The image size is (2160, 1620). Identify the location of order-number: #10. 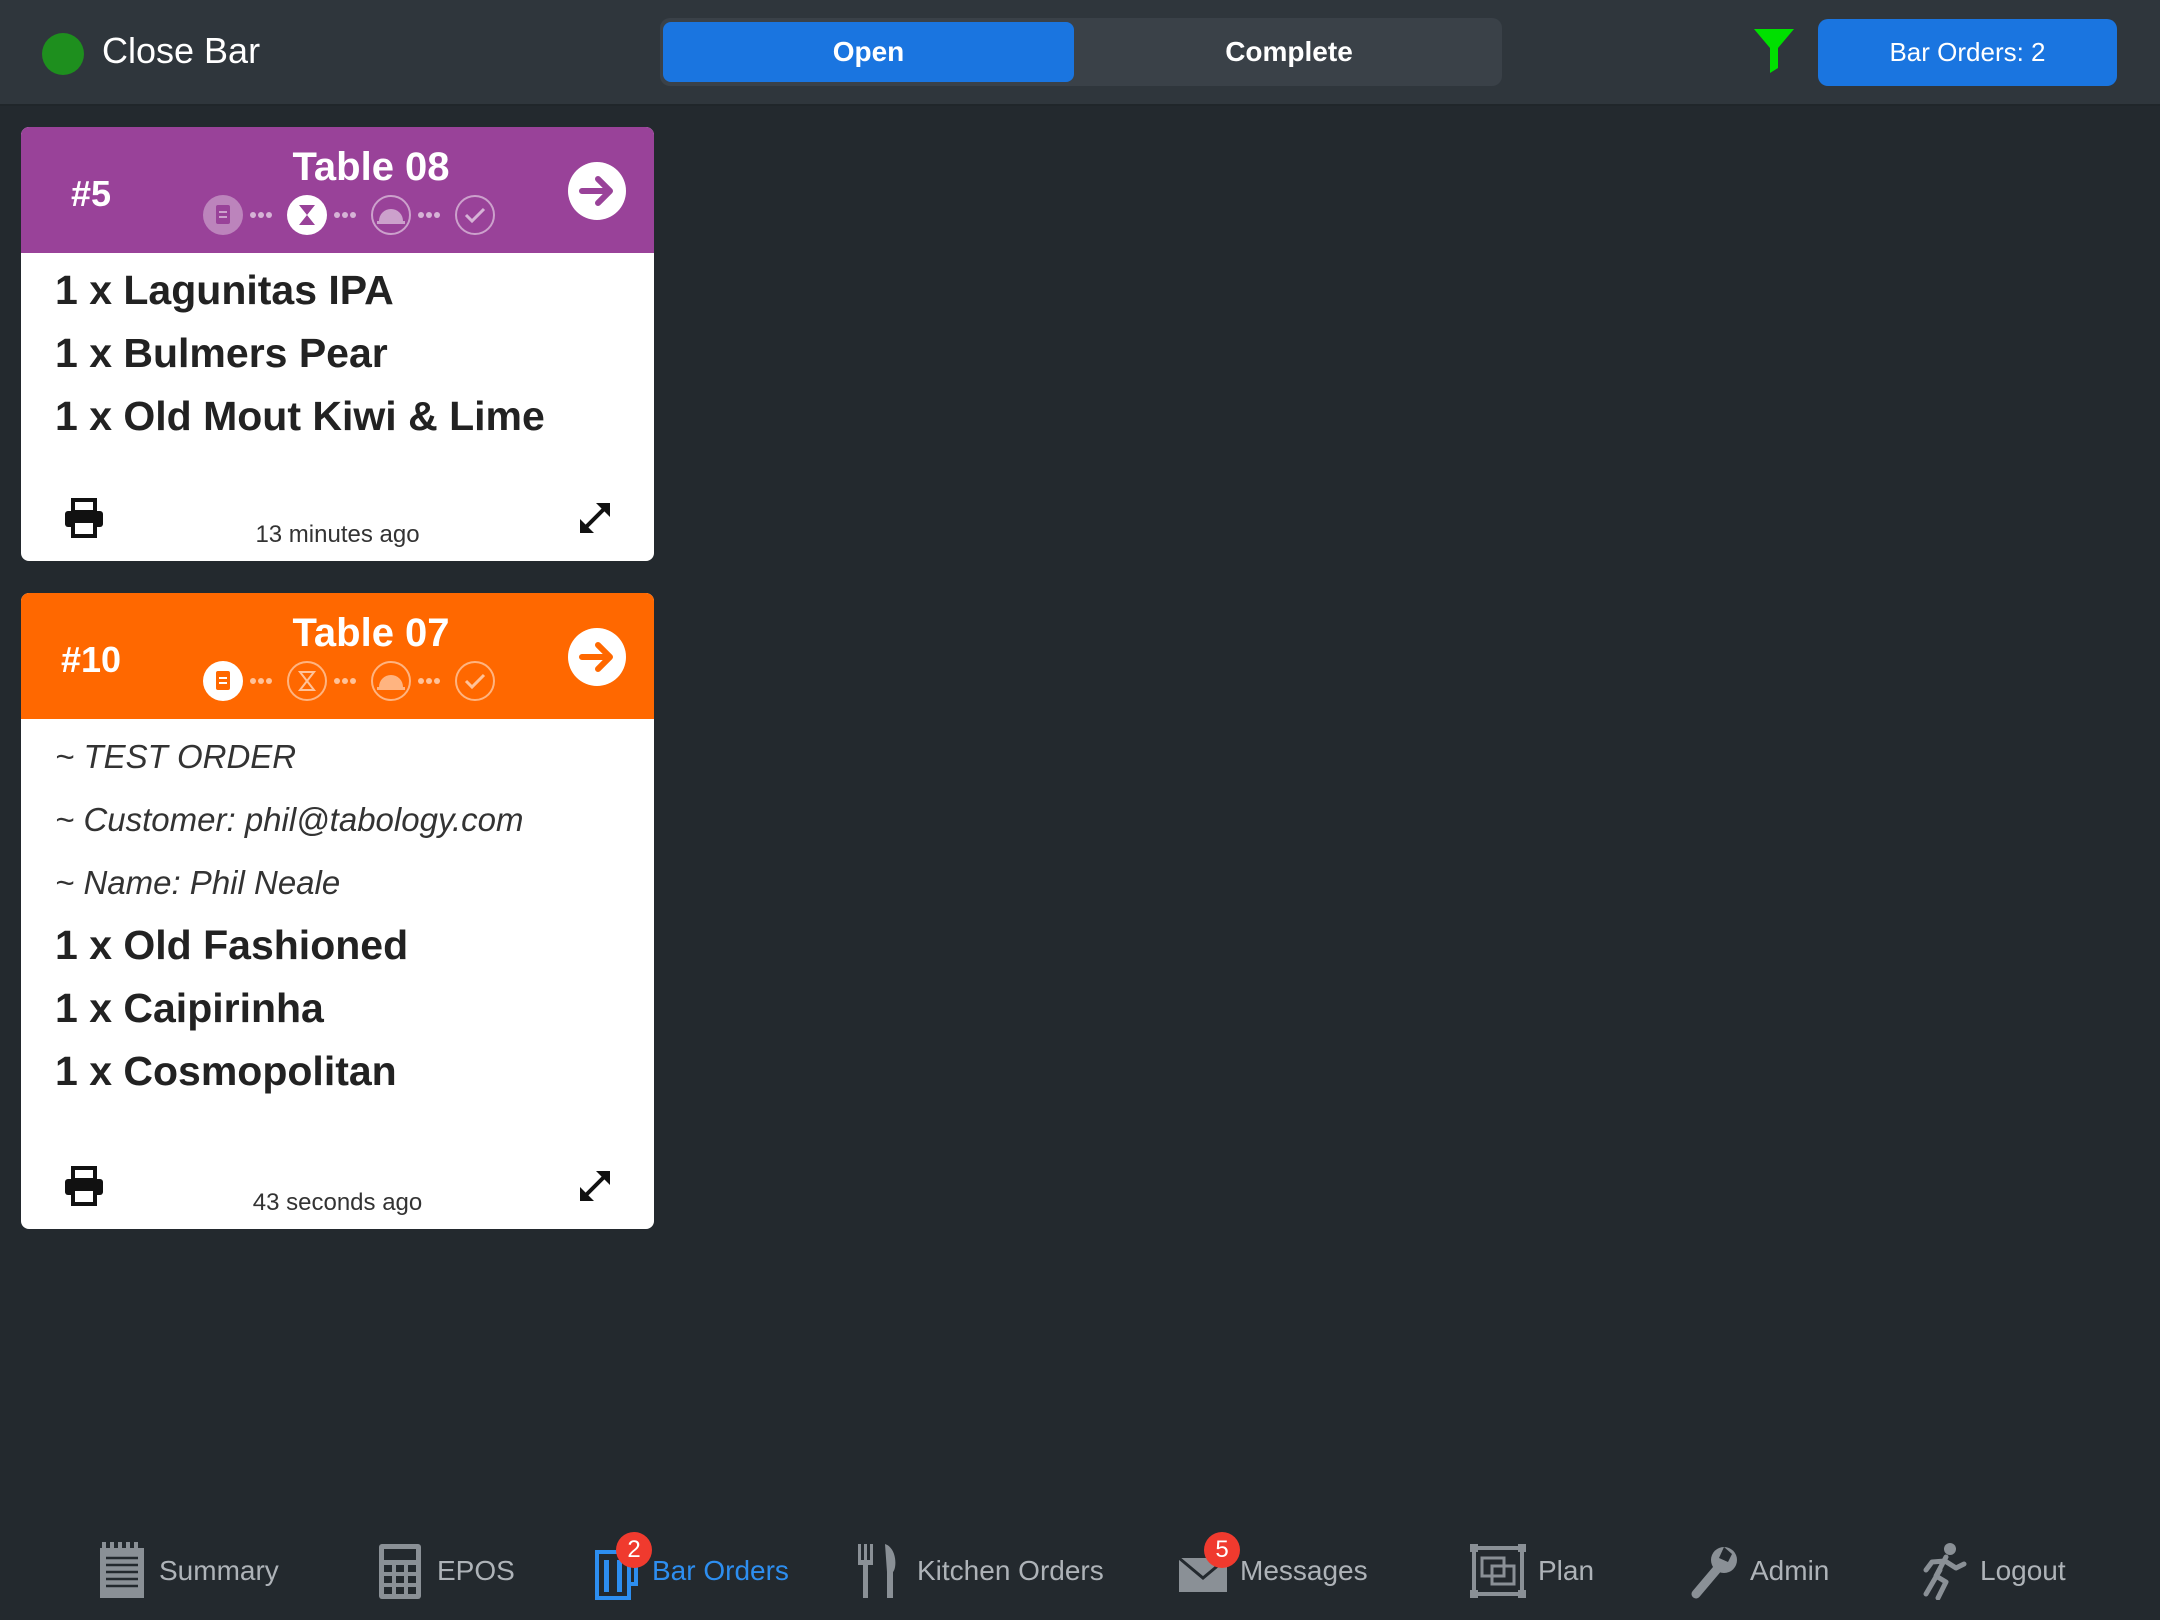
(91, 659).